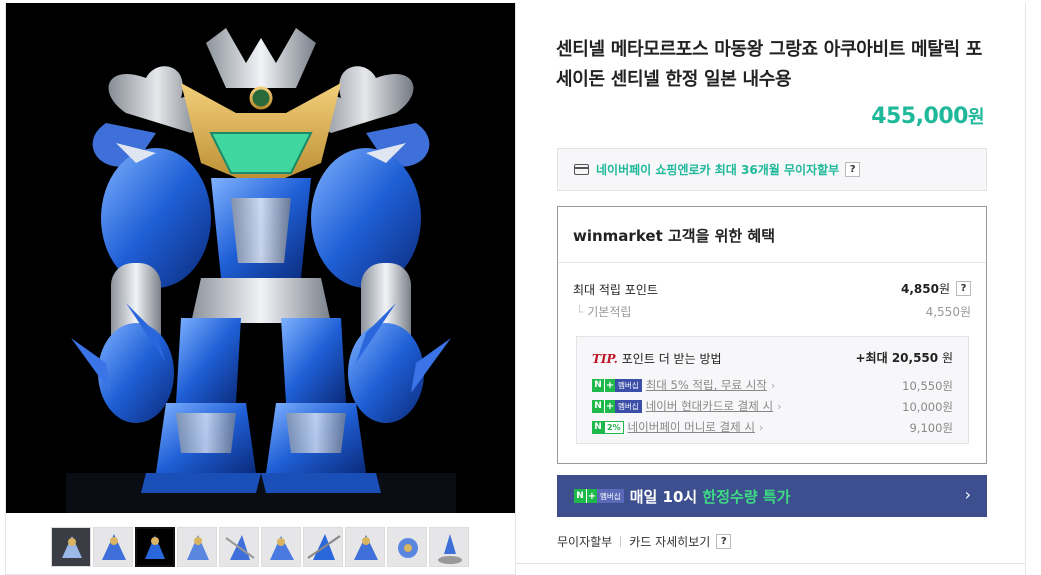 The image size is (1041, 575). I want to click on tip-link-npay-money: 네이버페이 머니로 결제 시, so click(691, 427).